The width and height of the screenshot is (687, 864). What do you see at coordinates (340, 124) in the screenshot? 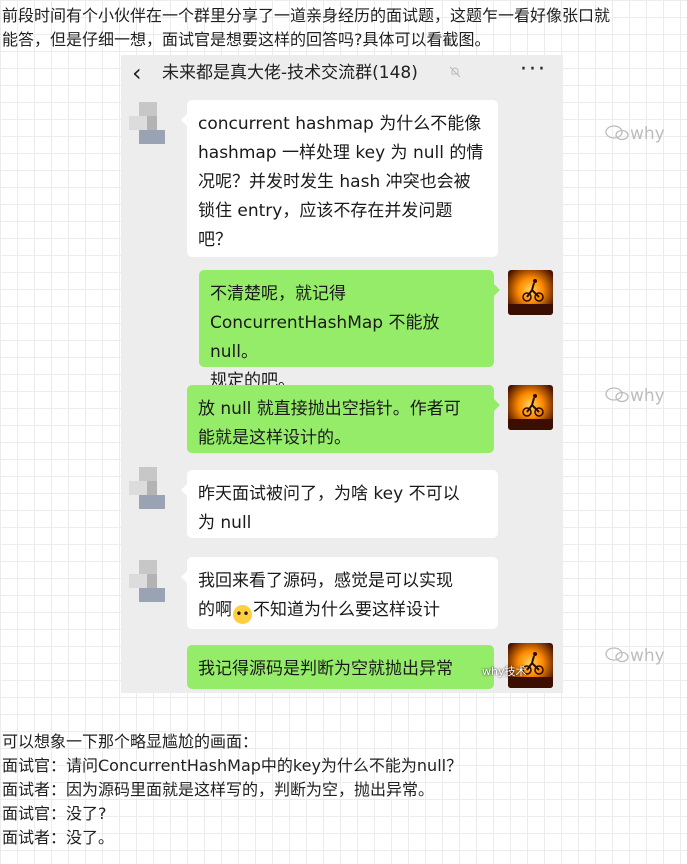
I see `message-line: concurrent hashmap 为什么不能像` at bounding box center [340, 124].